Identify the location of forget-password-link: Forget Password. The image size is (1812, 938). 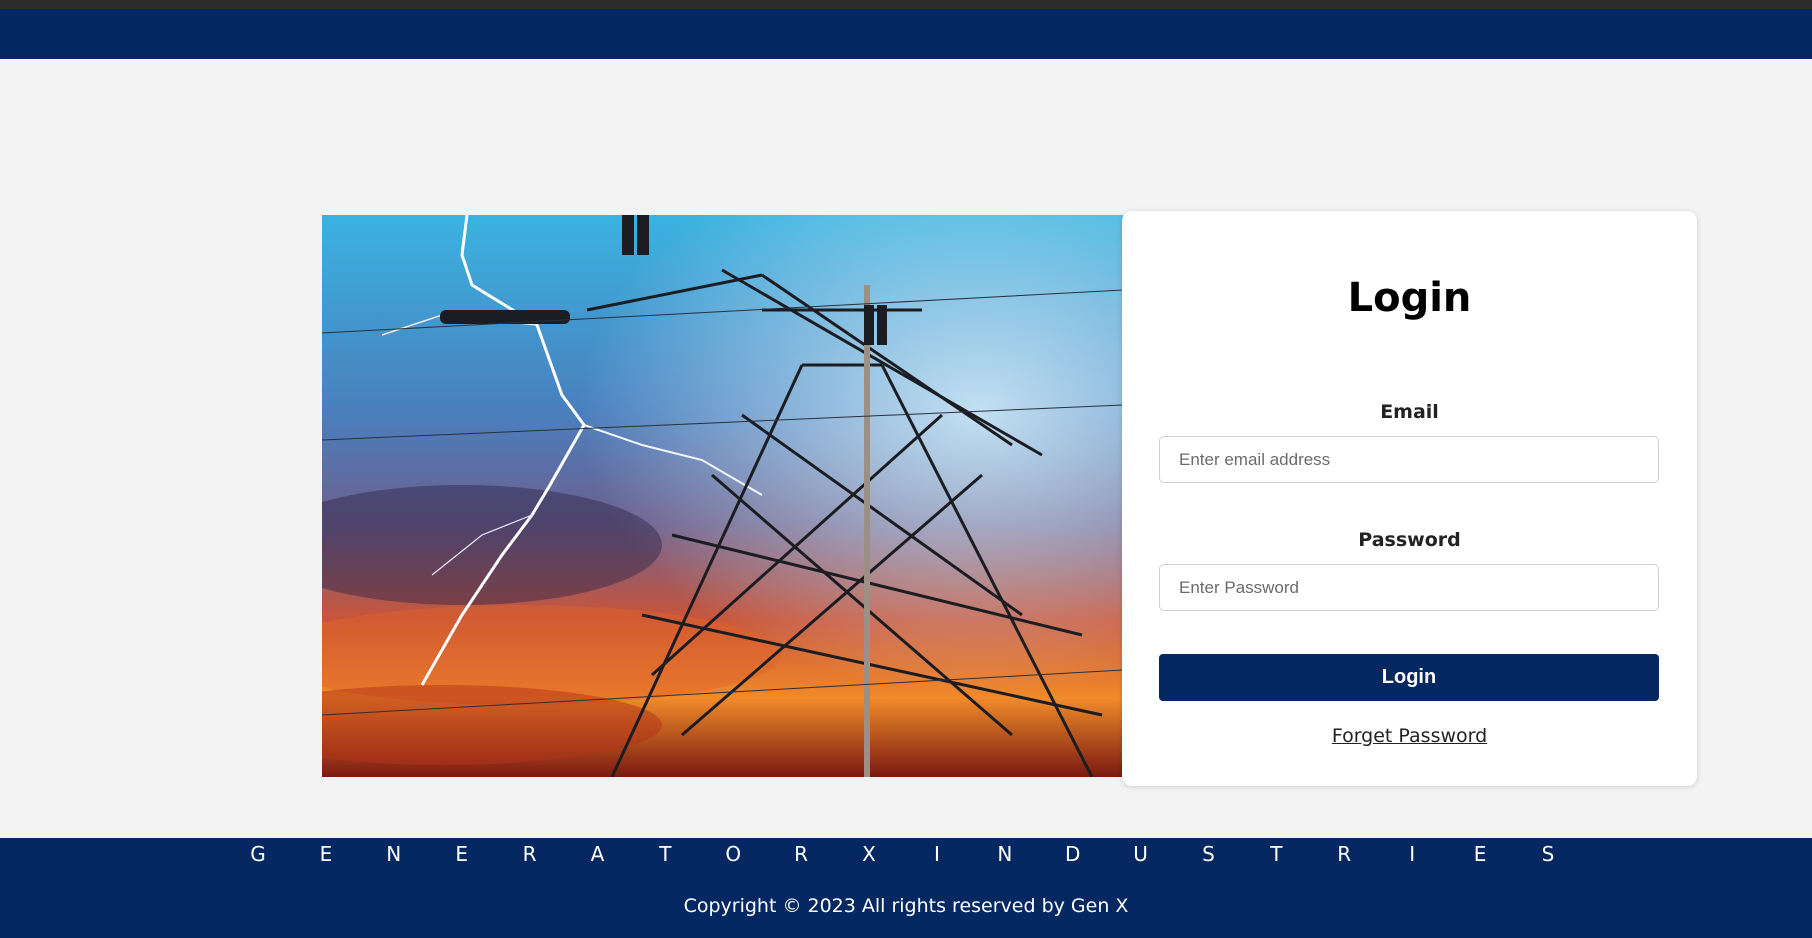
(1409, 736).